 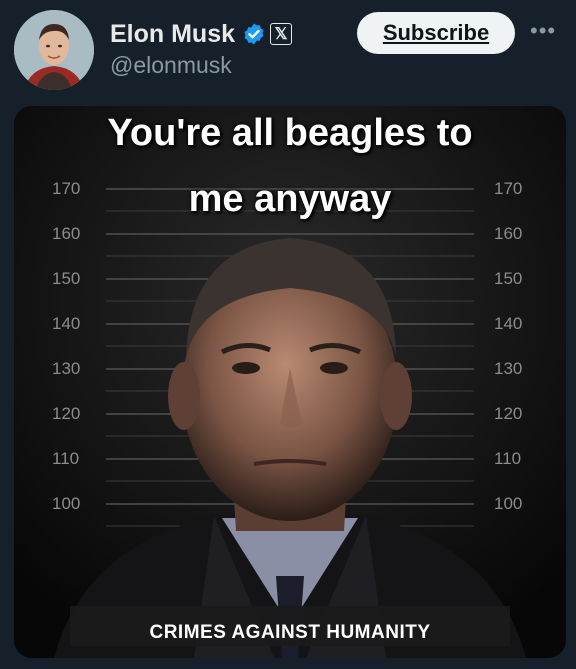 I want to click on subscribe-button: Subscribe, so click(x=436, y=33).